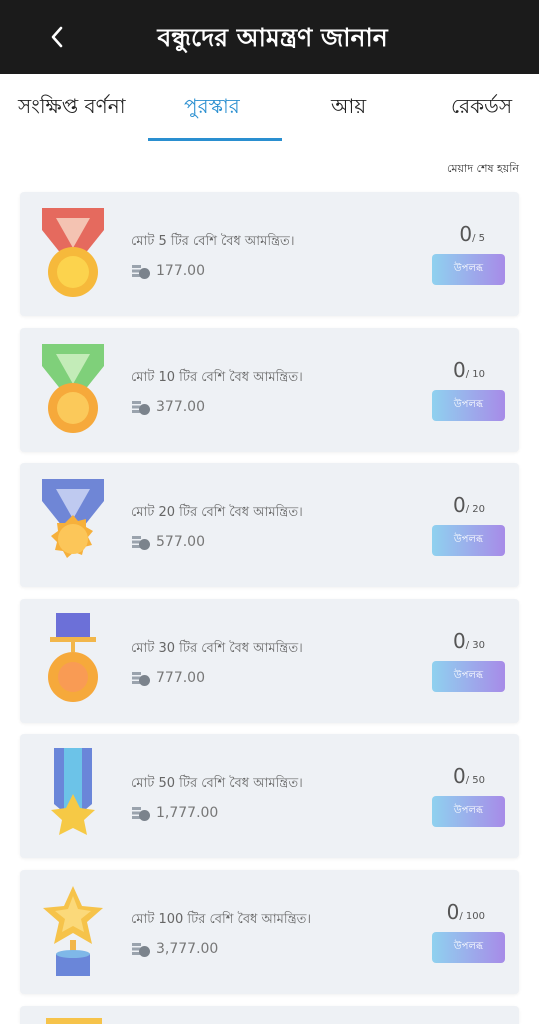 This screenshot has width=539, height=1024. I want to click on reward-description: মোট 30 টির বেশি বৈধ আমন্ত্রিত।, so click(217, 648).